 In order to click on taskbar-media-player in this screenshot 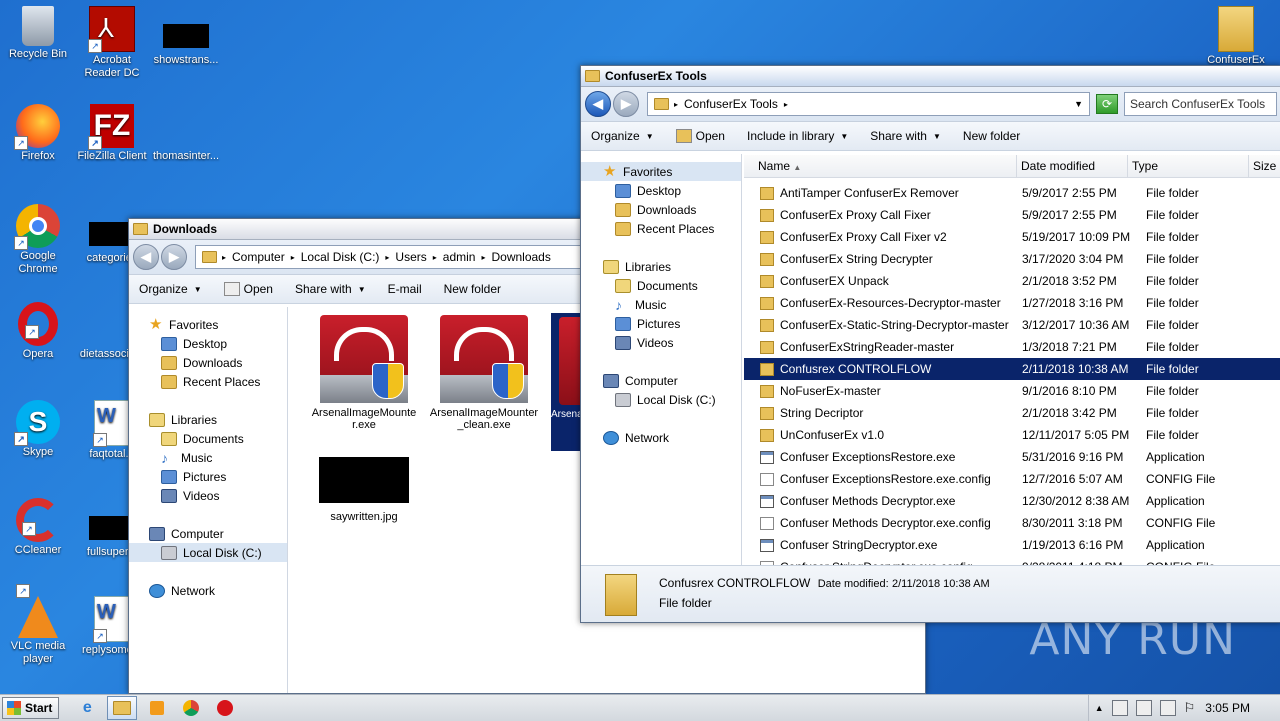, I will do `click(157, 708)`.